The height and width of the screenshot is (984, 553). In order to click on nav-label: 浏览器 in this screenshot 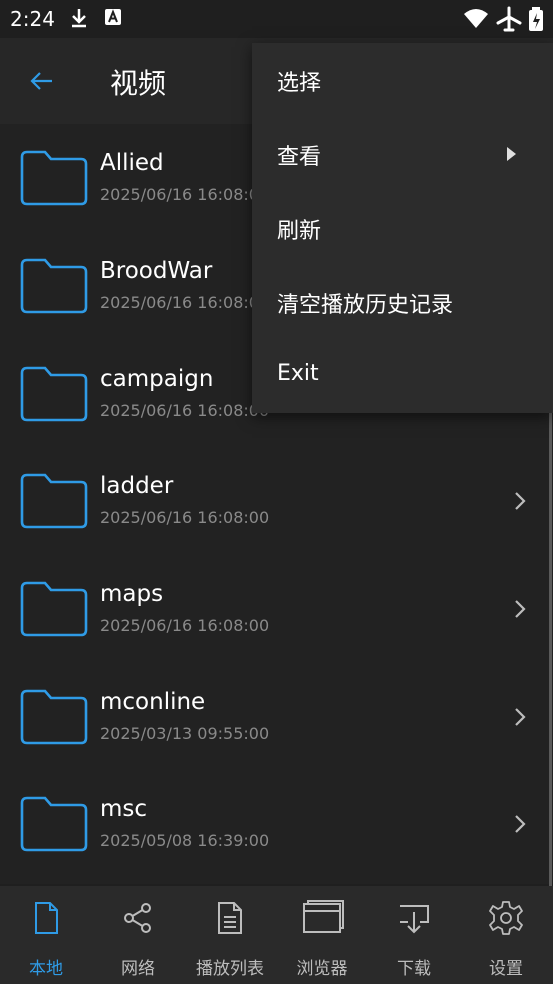, I will do `click(322, 969)`.